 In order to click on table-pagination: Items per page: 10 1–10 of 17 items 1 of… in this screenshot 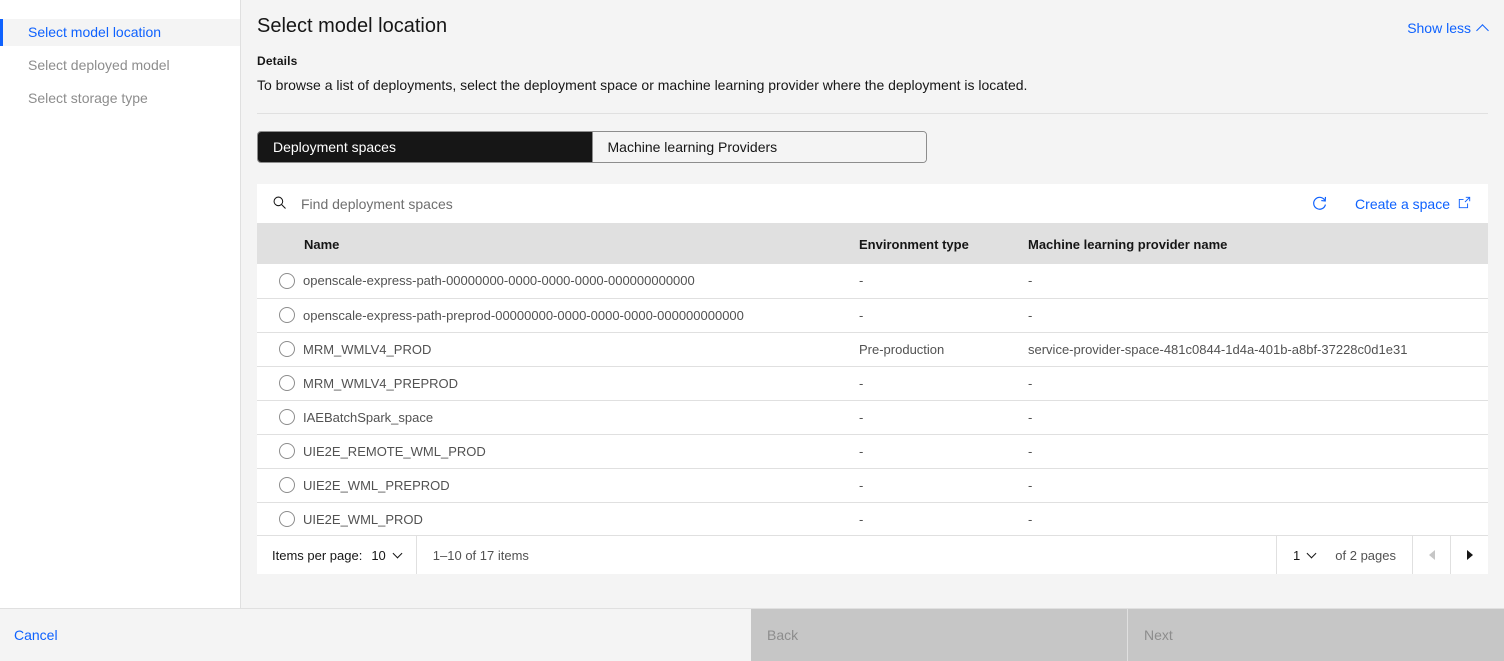, I will do `click(872, 554)`.